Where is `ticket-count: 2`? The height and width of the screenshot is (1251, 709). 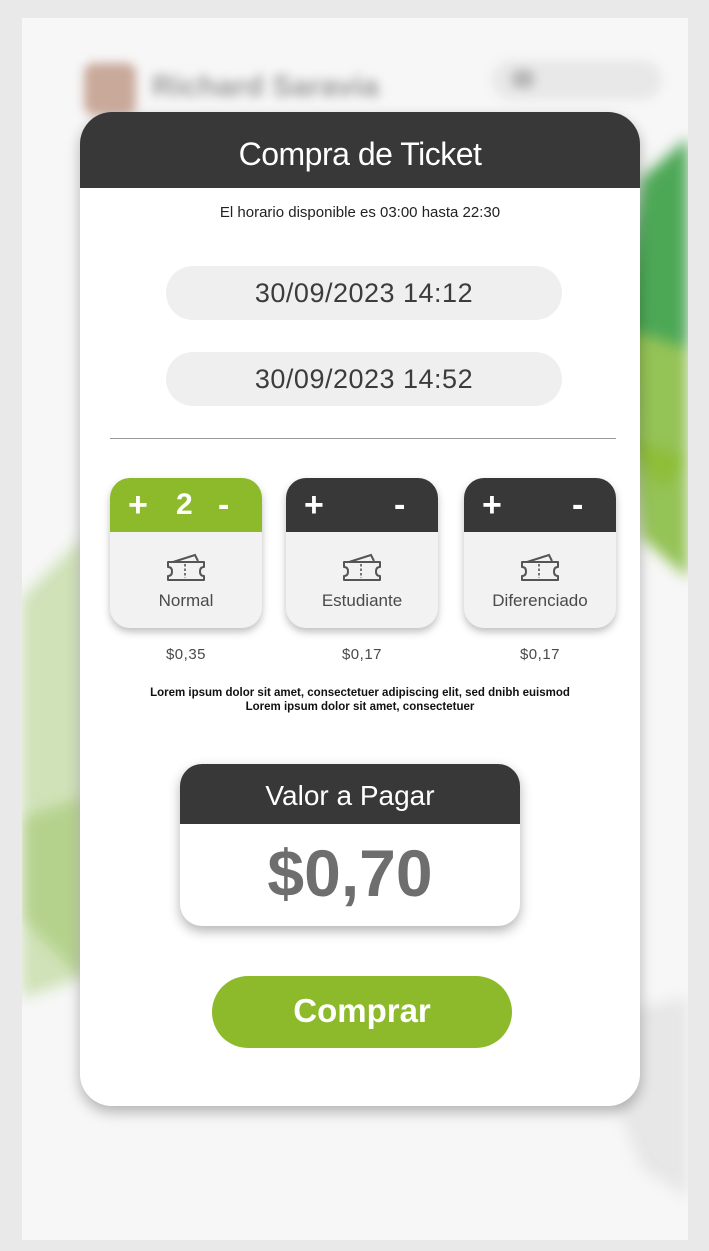
ticket-count: 2 is located at coordinates (184, 504).